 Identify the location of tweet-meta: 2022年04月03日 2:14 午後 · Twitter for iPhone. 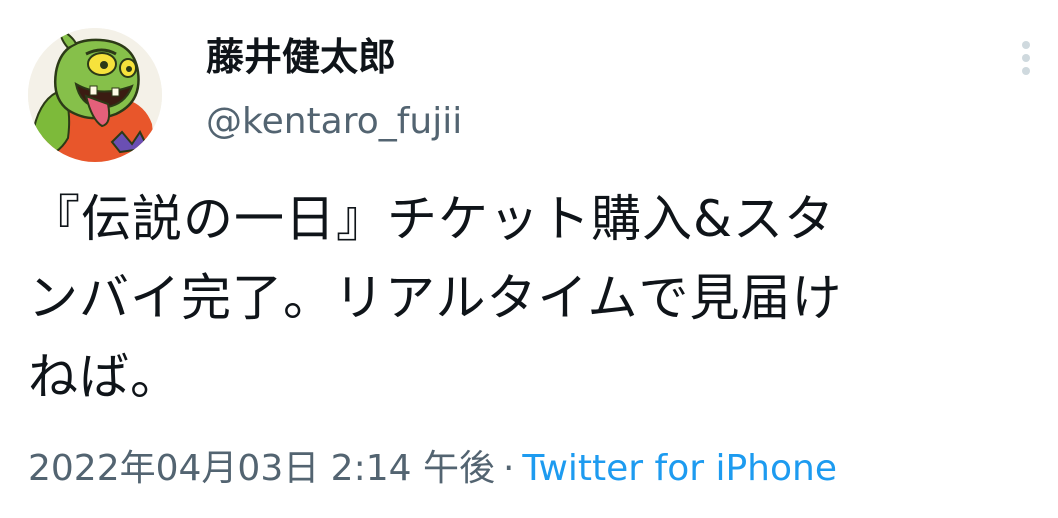
(432, 469).